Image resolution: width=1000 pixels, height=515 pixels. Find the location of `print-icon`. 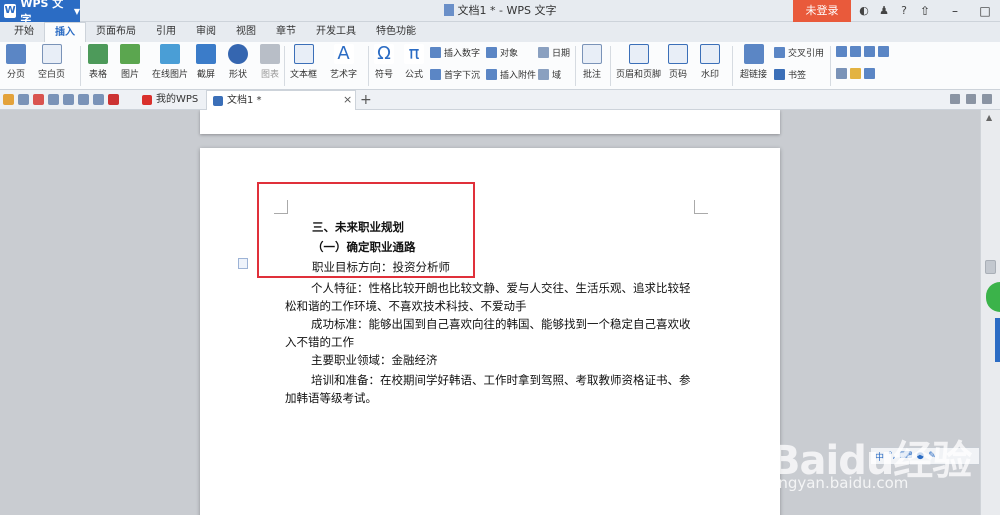

print-icon is located at coordinates (53, 99).